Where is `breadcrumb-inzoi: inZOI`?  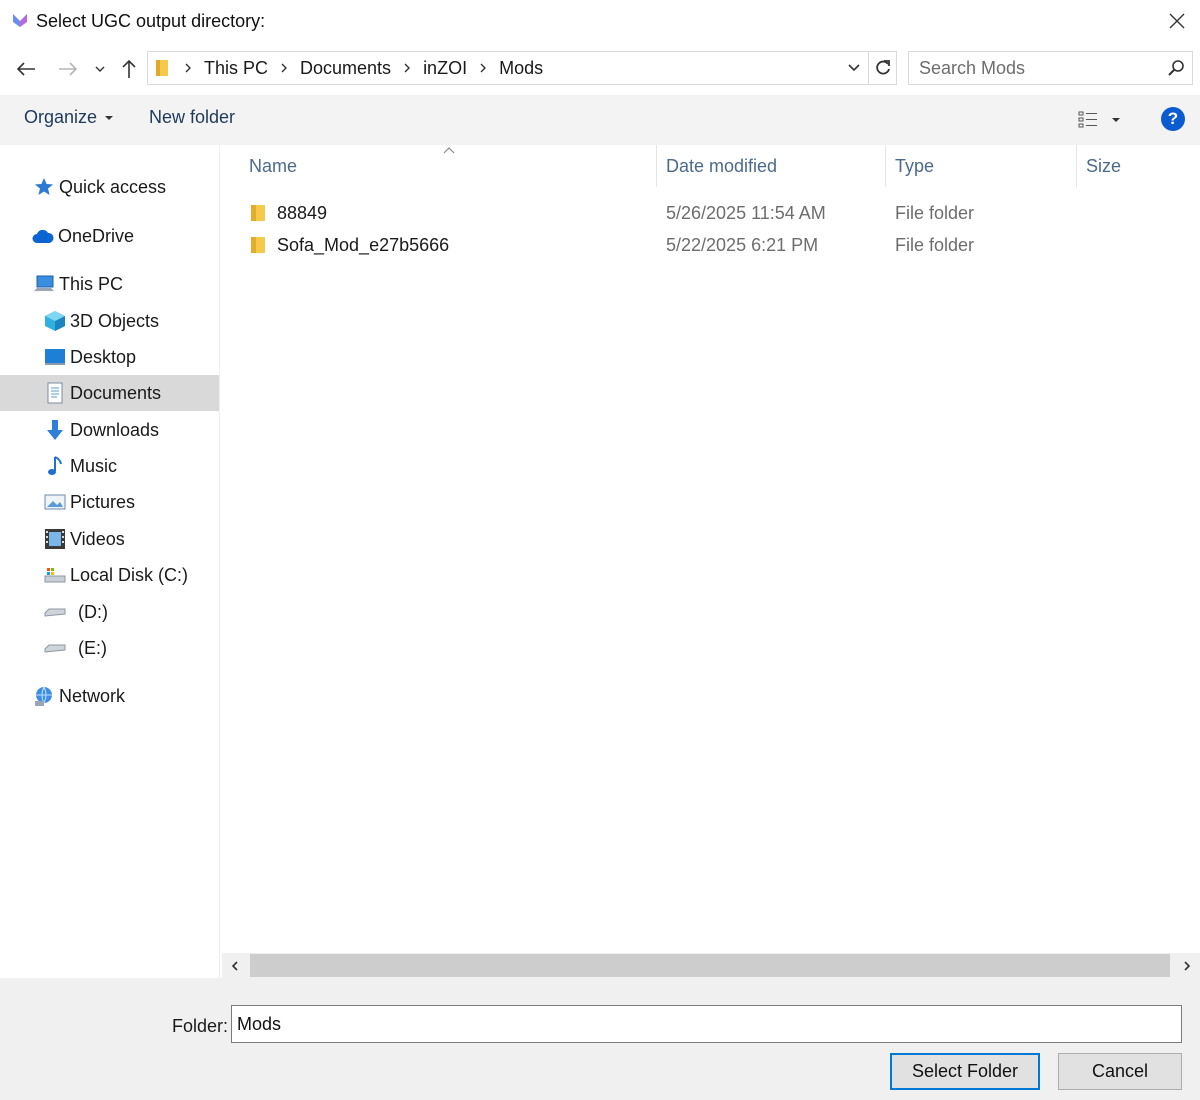 breadcrumb-inzoi: inZOI is located at coordinates (445, 68).